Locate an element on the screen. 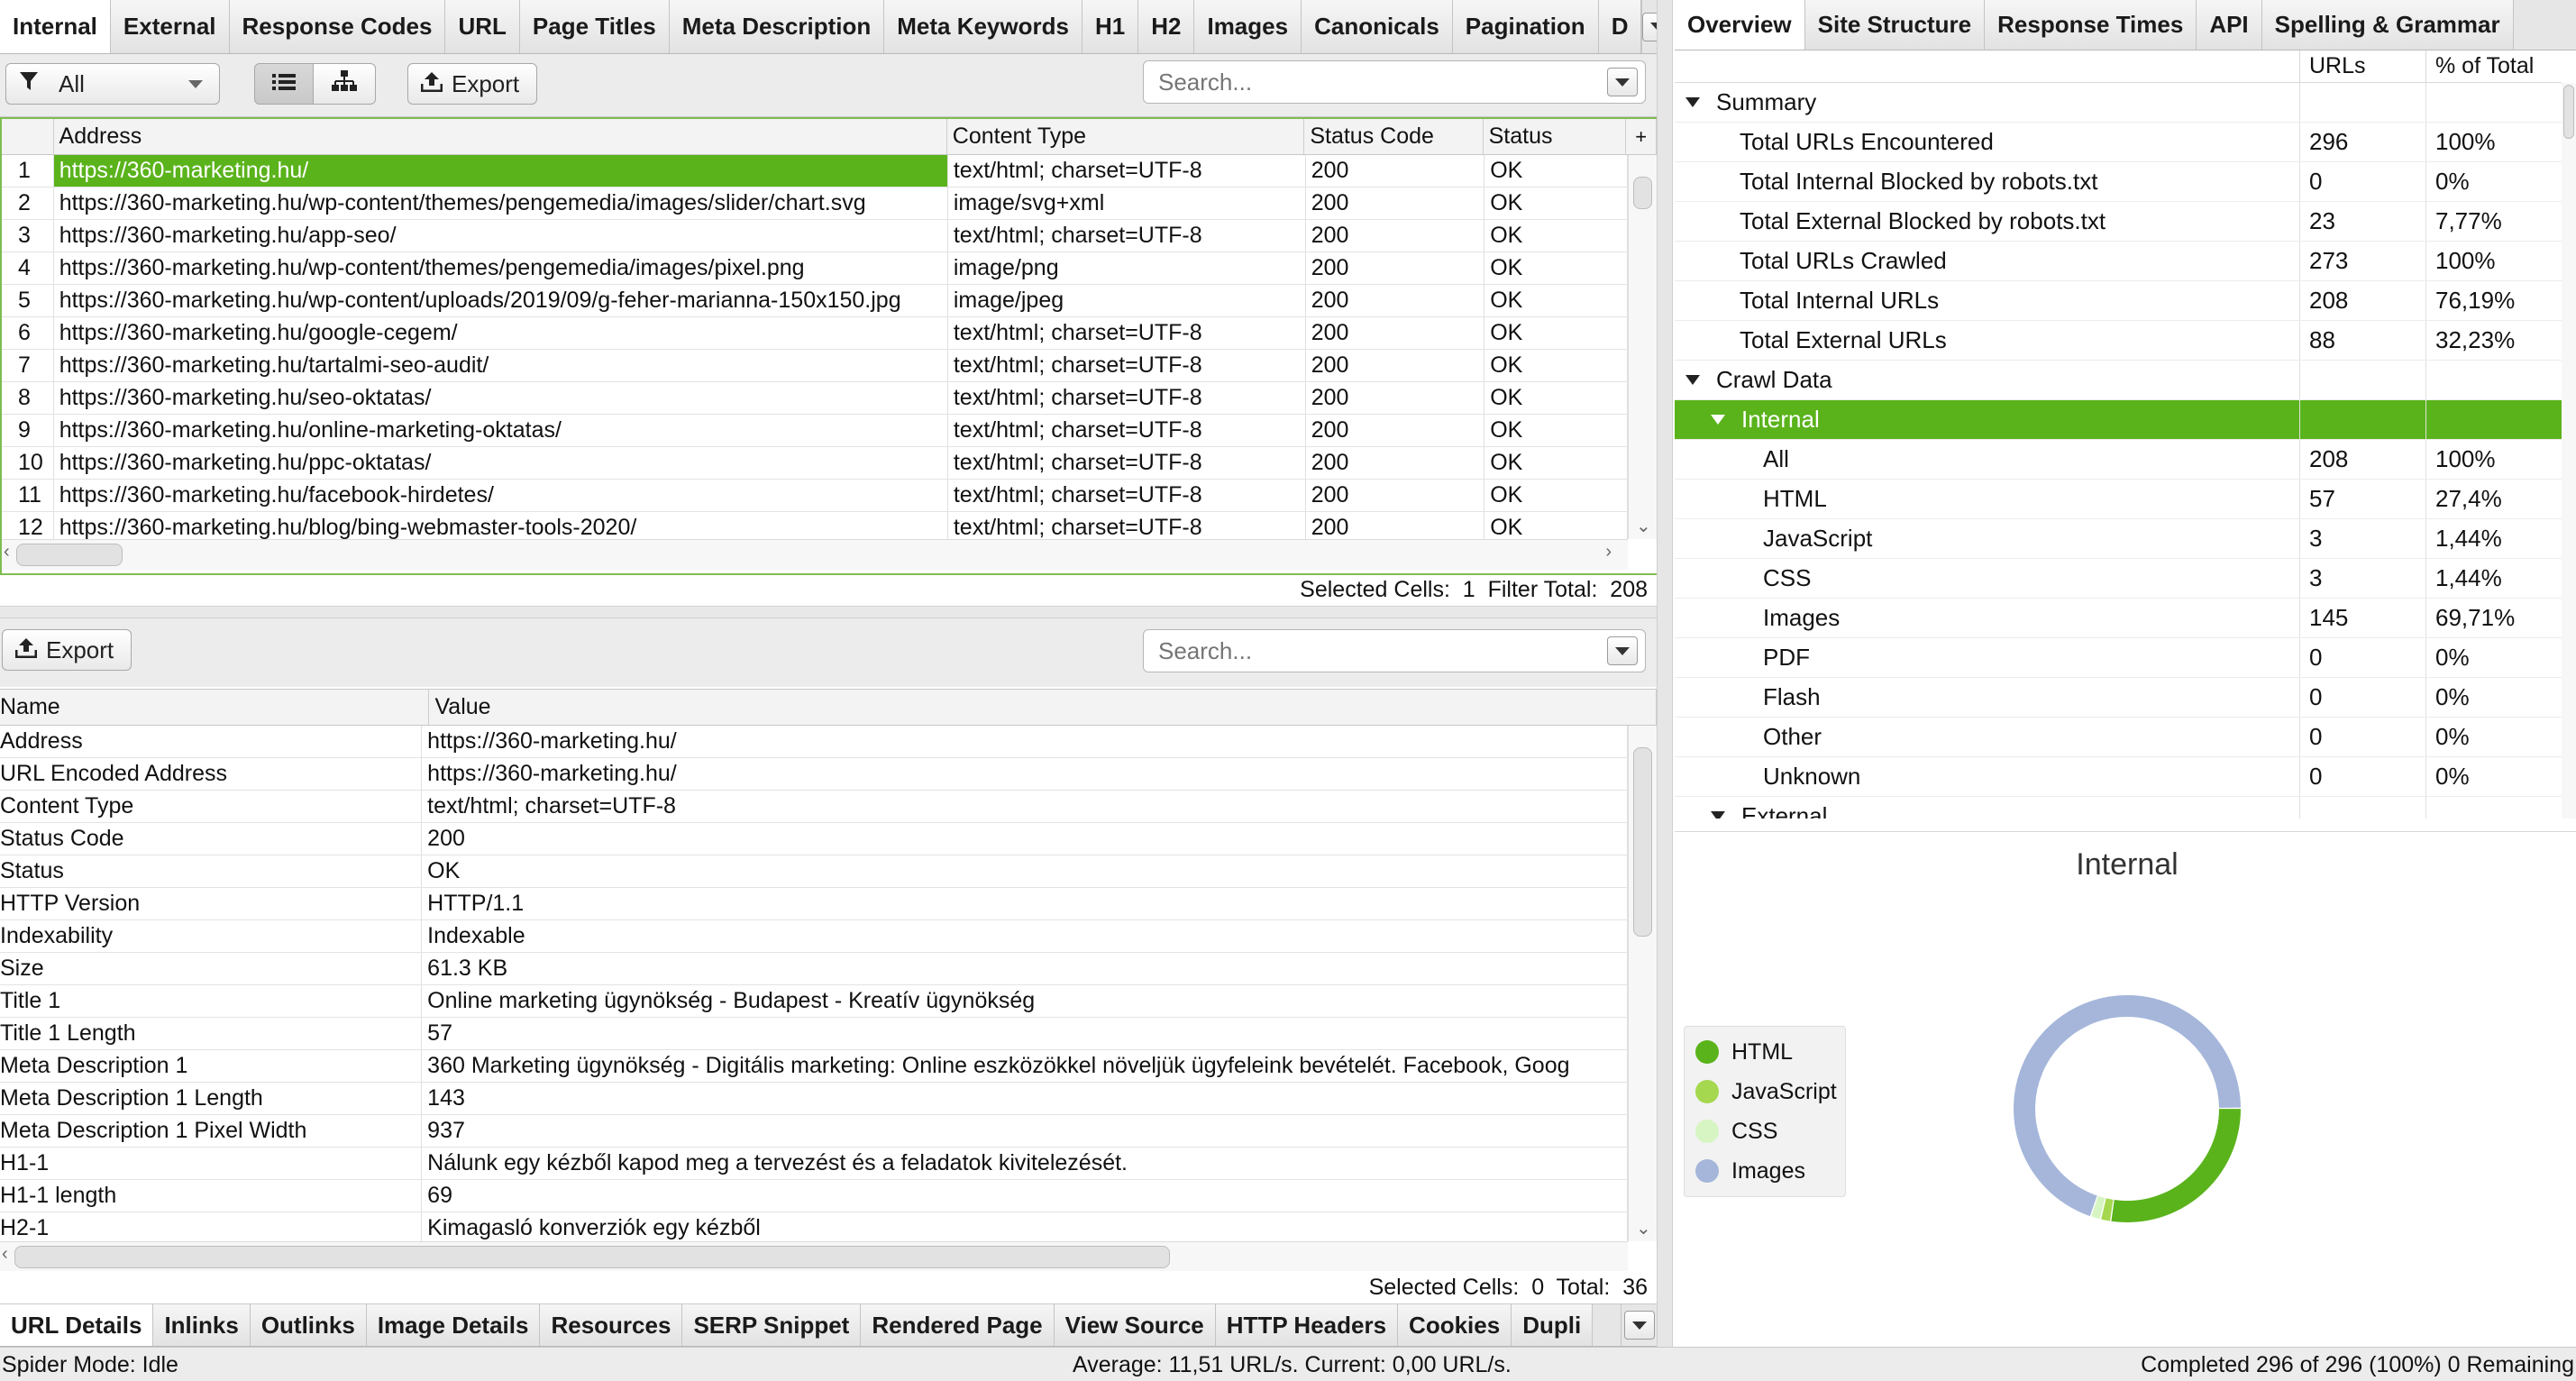 This screenshot has width=2576, height=1381. tree-row-other: Other 0 0% is located at coordinates (2118, 737).